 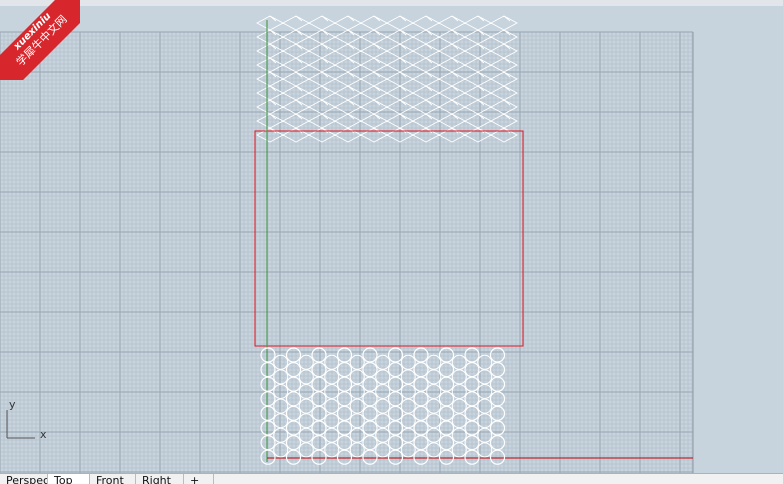 What do you see at coordinates (12, 404) in the screenshot?
I see `axis-y-label: y` at bounding box center [12, 404].